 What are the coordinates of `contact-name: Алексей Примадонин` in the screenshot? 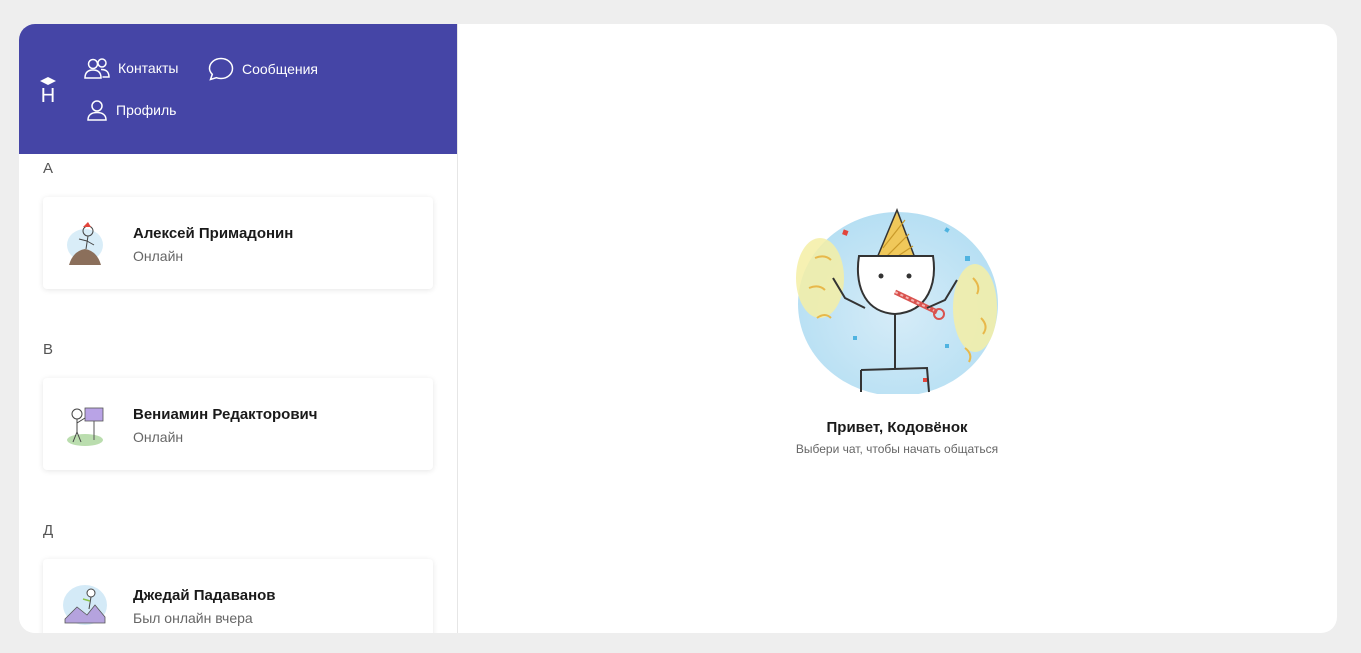 It's located at (213, 233).